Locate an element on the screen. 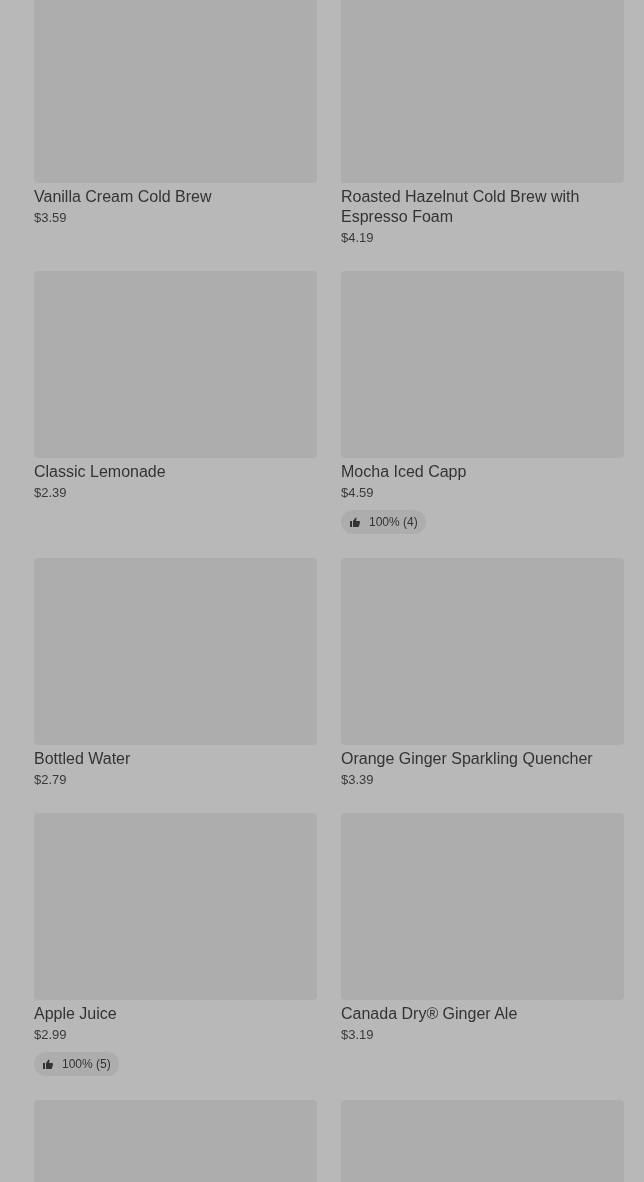  product-name: Orange Ginger Sparkling Quencher is located at coordinates (482, 759).